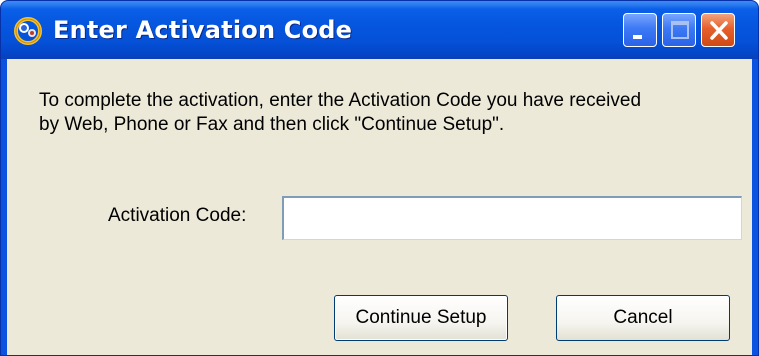 Image resolution: width=759 pixels, height=356 pixels. I want to click on maximize-button, so click(679, 30).